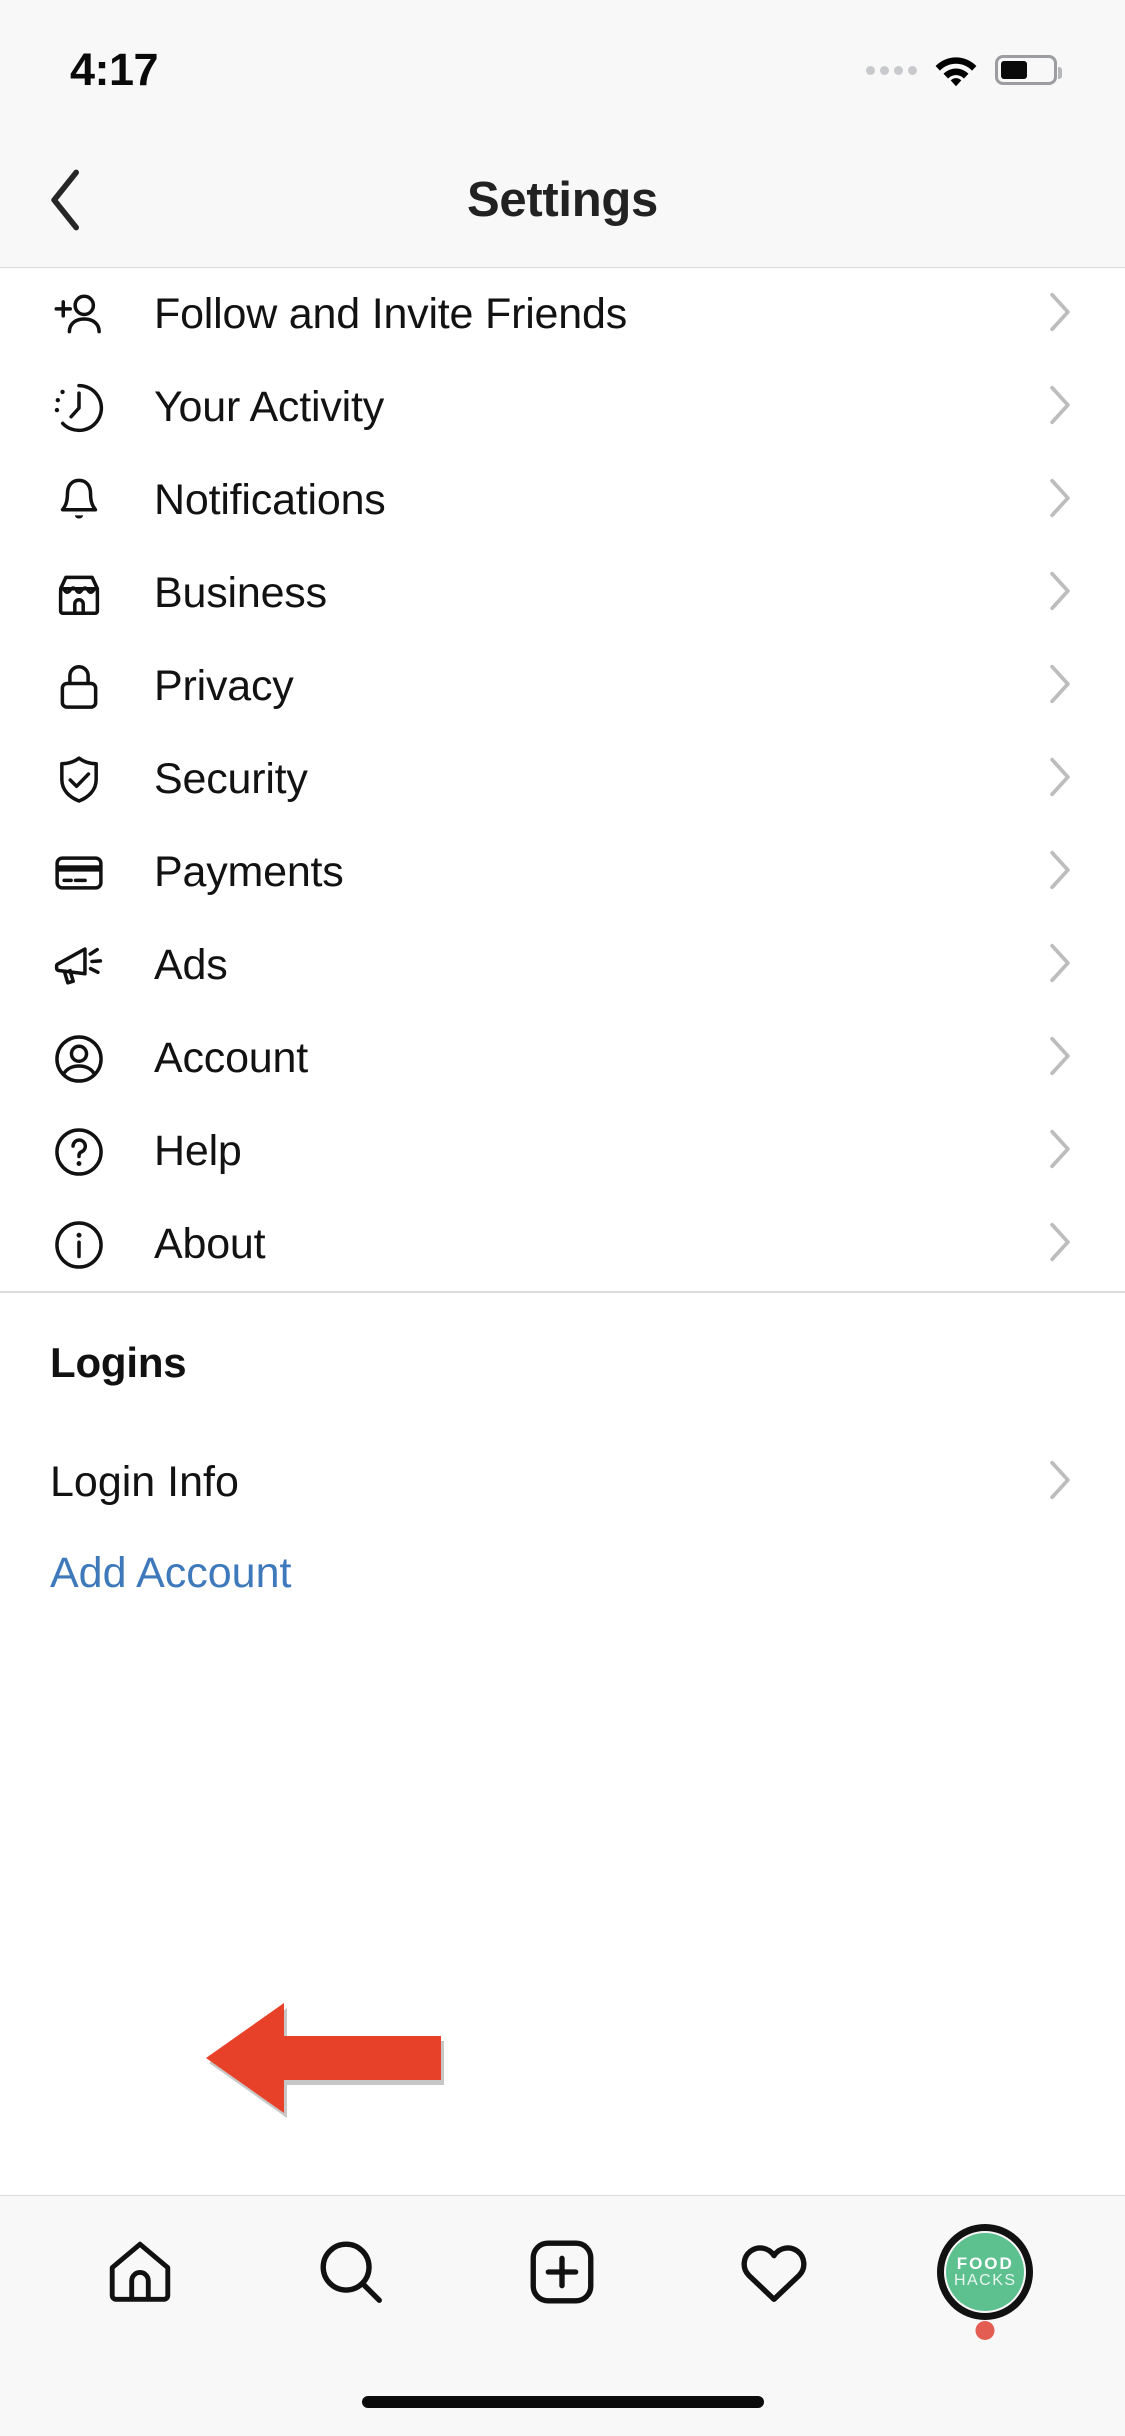 The width and height of the screenshot is (1125, 2436). What do you see at coordinates (79, 315) in the screenshot?
I see `person-add-icon` at bounding box center [79, 315].